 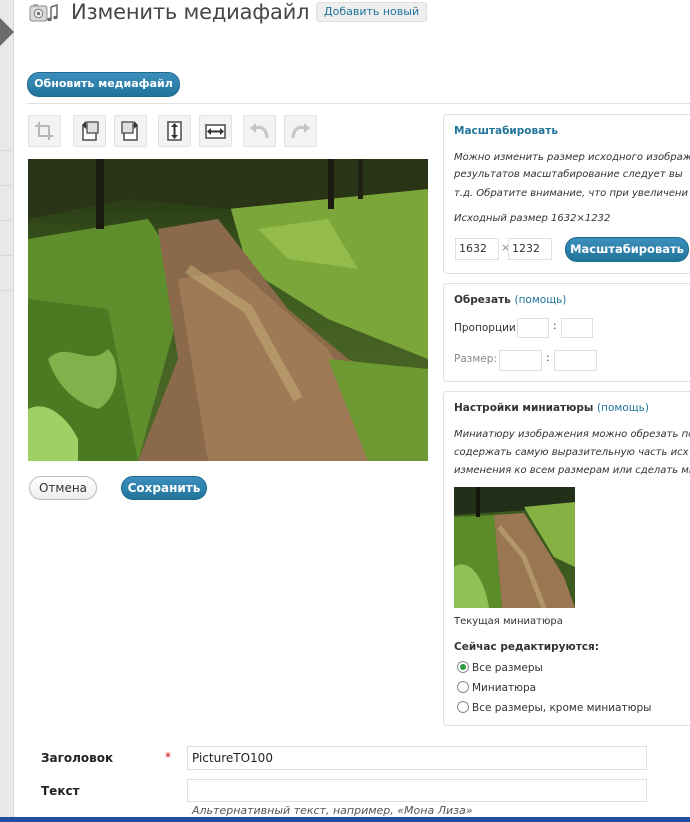 What do you see at coordinates (532, 218) in the screenshot?
I see `original-size-label: Исходный размер 1632×1232` at bounding box center [532, 218].